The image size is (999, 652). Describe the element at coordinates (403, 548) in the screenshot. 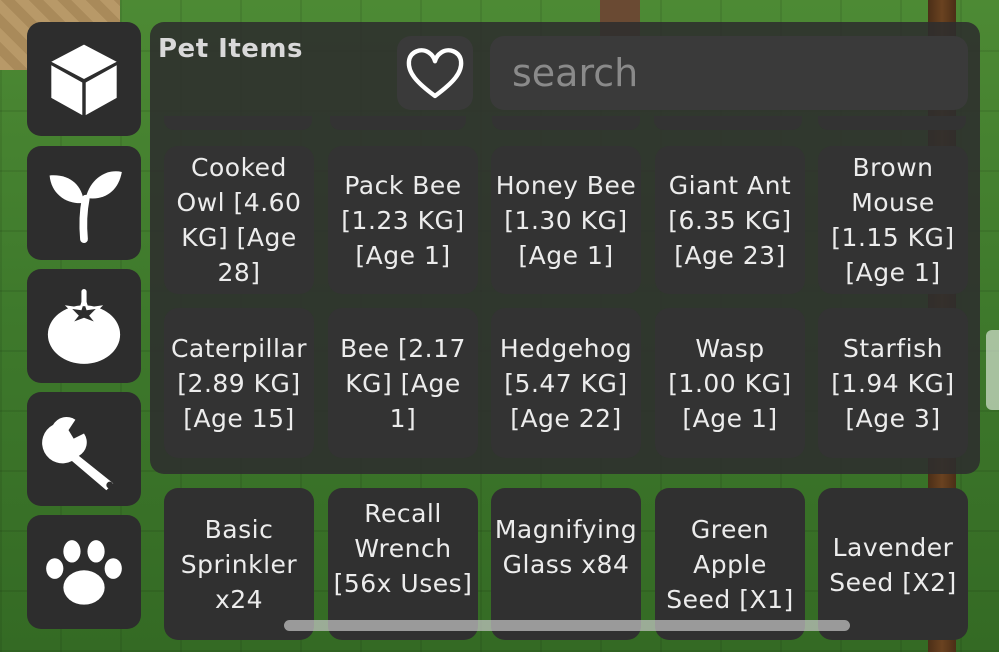

I see `hotbar-item-label: Recall Wrench [56x Uses]` at that location.